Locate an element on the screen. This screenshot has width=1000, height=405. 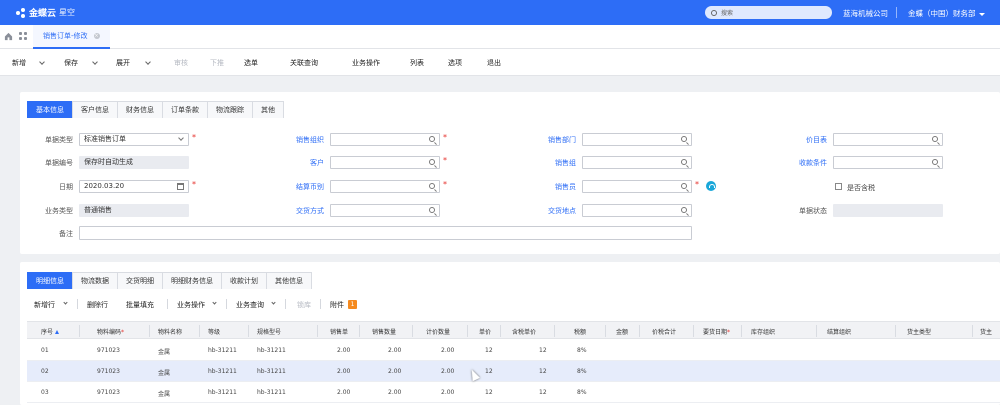
save-button: 保存 is located at coordinates (71, 63).